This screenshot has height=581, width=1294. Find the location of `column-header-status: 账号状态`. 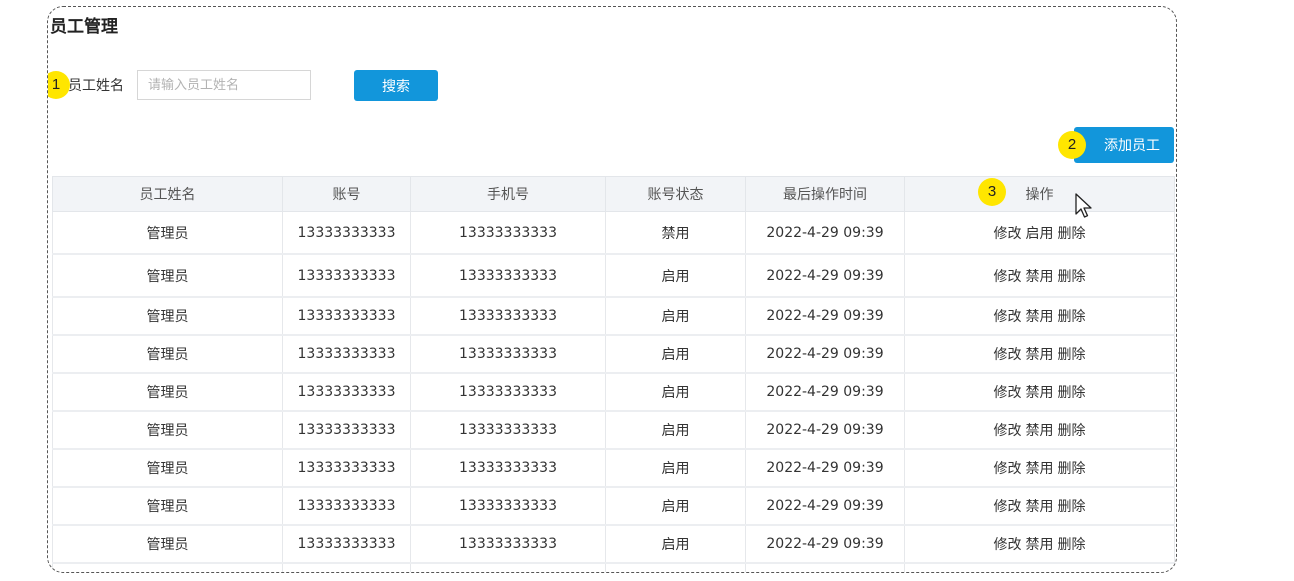

column-header-status: 账号状态 is located at coordinates (675, 194).